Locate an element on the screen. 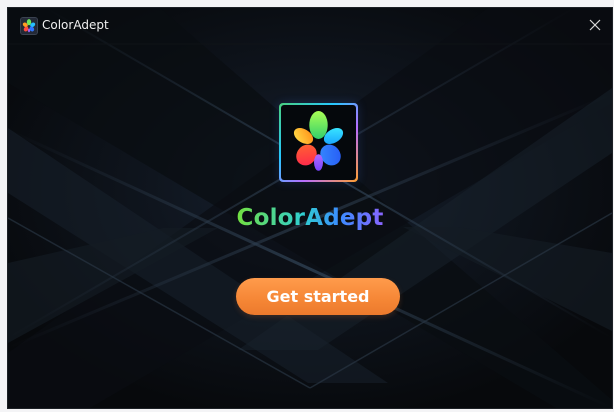 The image size is (614, 412). app-logo is located at coordinates (318, 142).